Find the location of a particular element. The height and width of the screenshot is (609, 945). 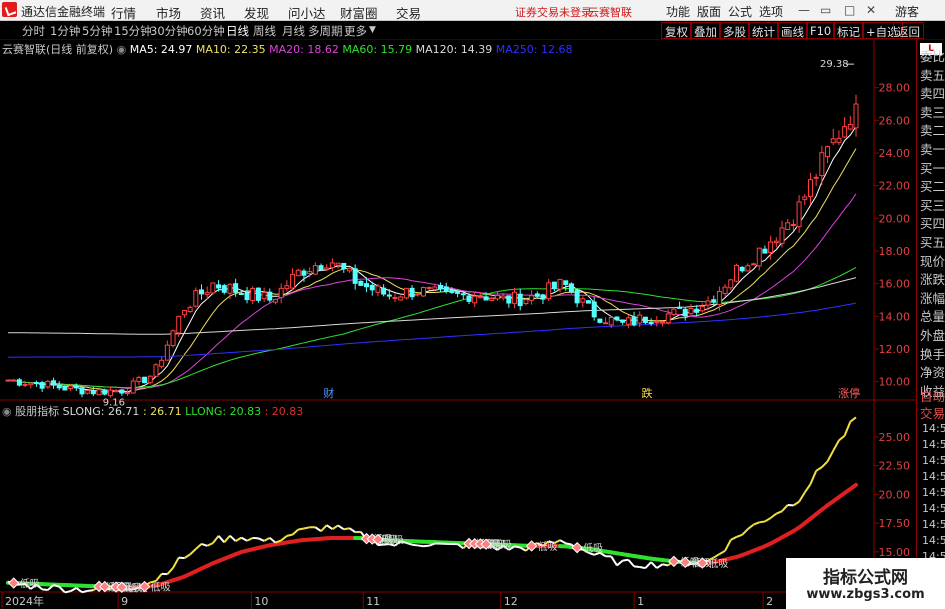

quote-panel-label: 总量 is located at coordinates (932, 317).